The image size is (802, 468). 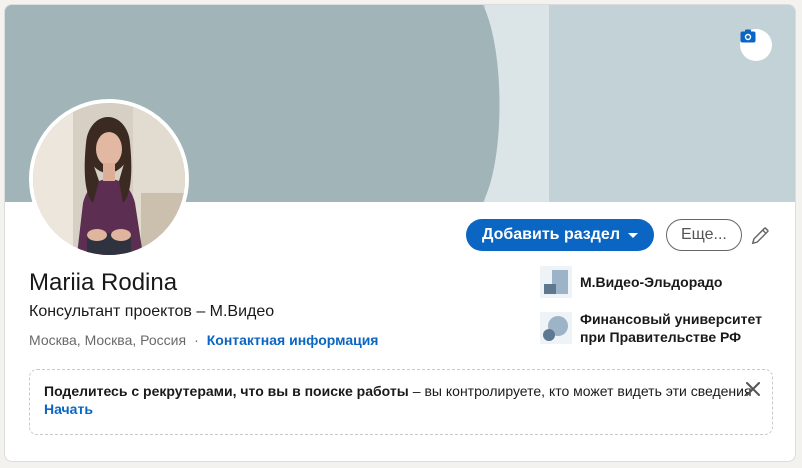 I want to click on profile-headline: Консультант проектов – М.Видео, so click(x=152, y=311).